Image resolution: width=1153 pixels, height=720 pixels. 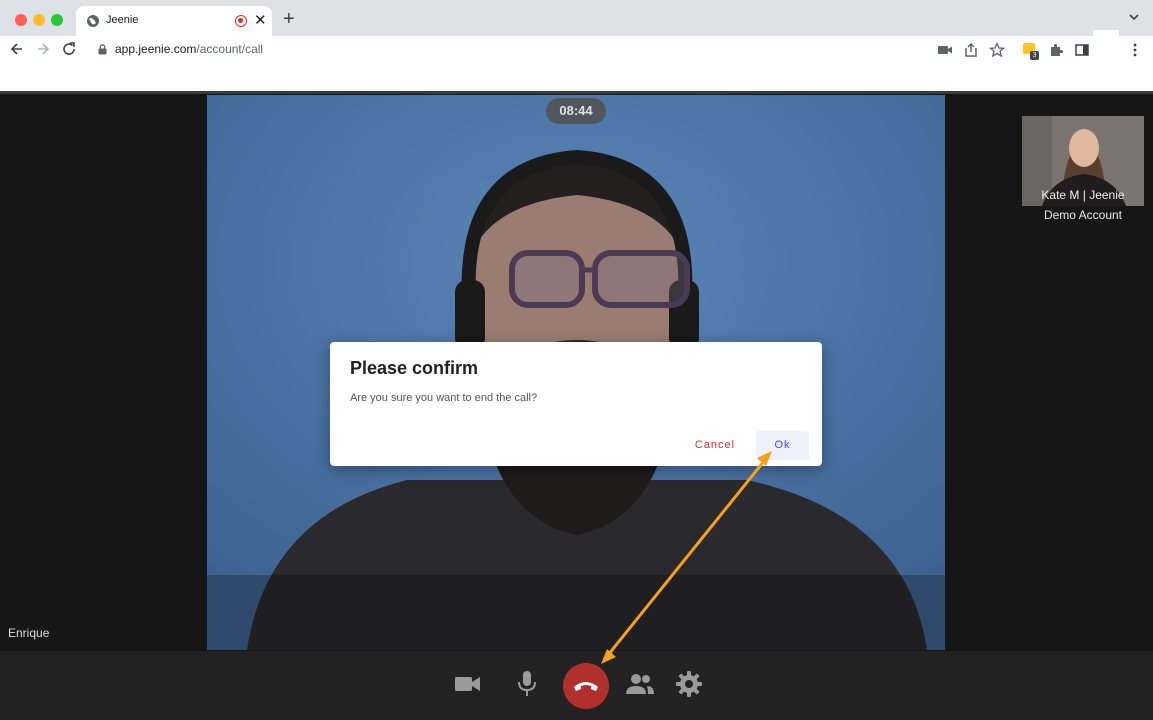 I want to click on settings-button, so click(x=689, y=684).